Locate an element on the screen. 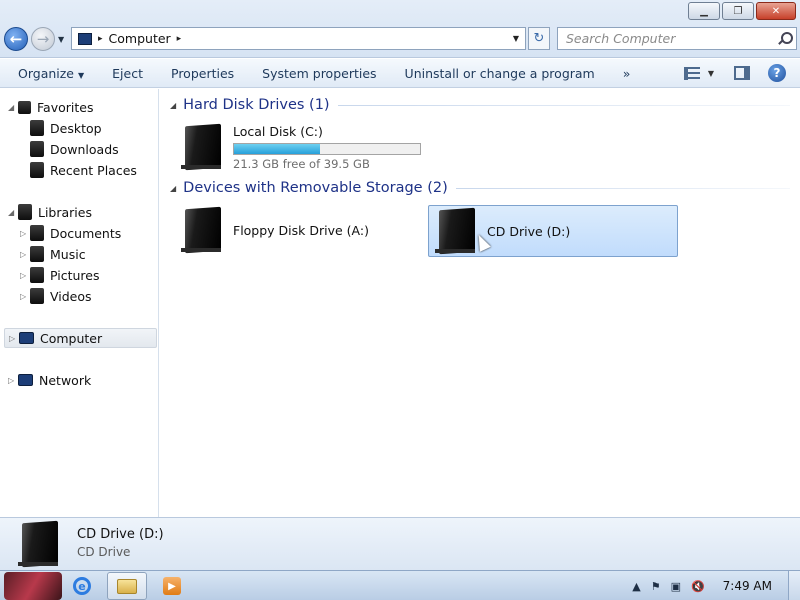  organize-menu: Organize ▼ is located at coordinates (49, 73).